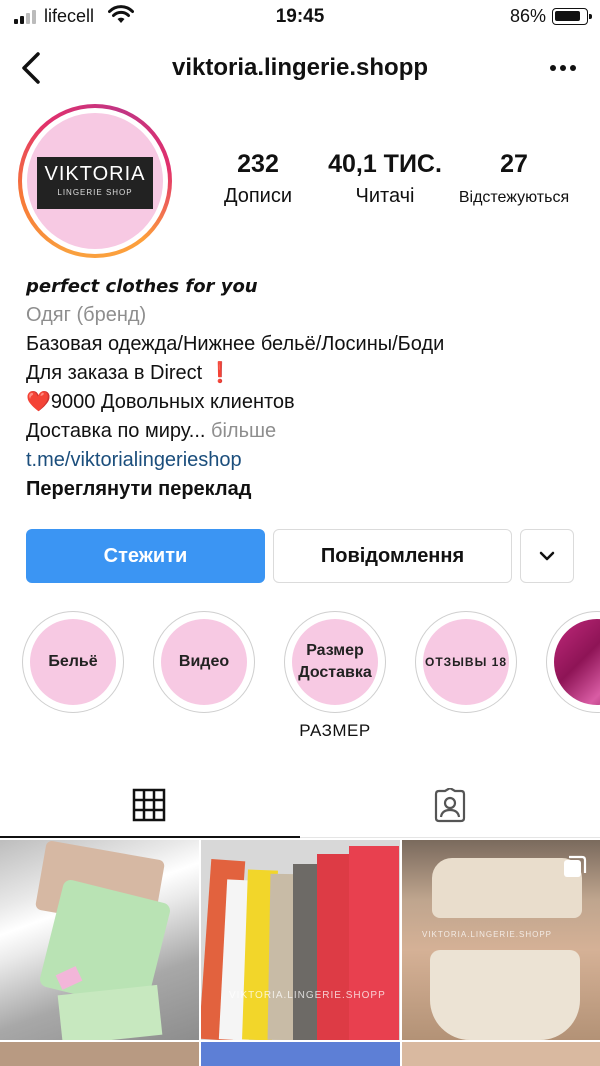  I want to click on bio-line: Для заказа в Direct ❗, so click(129, 373).